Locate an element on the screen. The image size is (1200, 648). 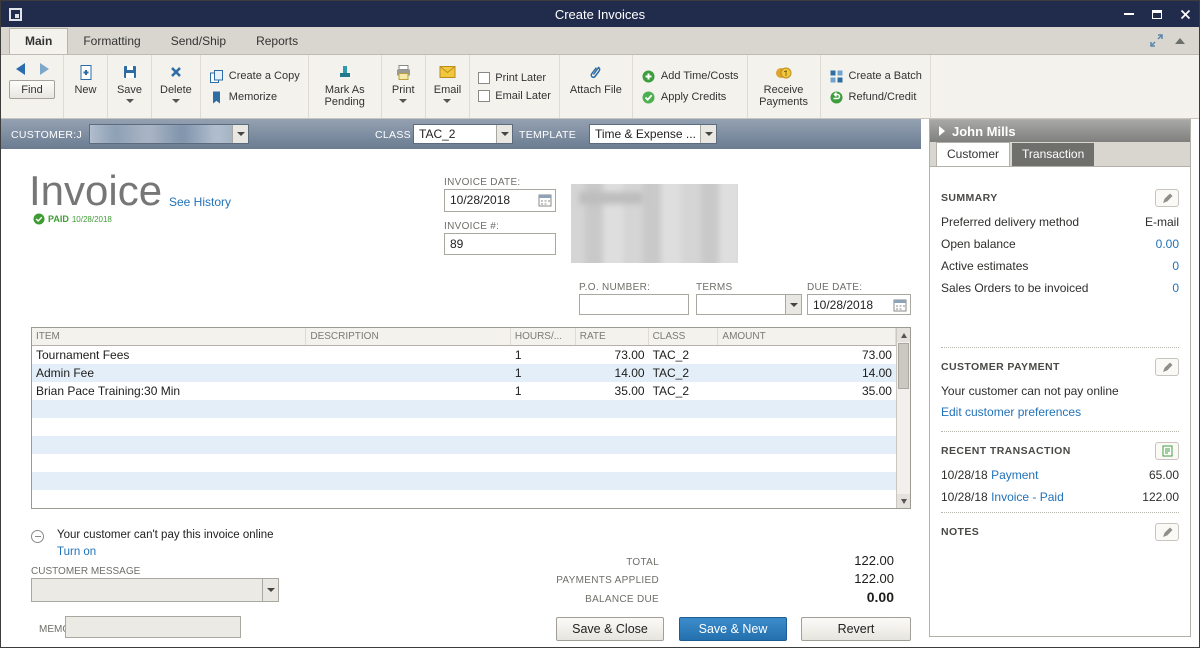
expand-ribbon-icon is located at coordinates (1156, 40).